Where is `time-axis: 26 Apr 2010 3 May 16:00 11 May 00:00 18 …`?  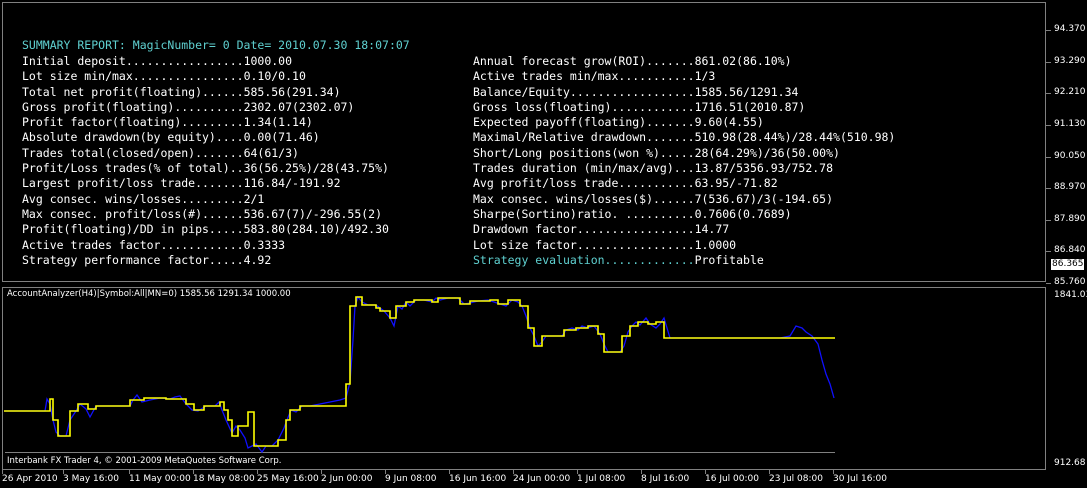
time-axis: 26 Apr 2010 3 May 16:00 11 May 00:00 18 … is located at coordinates (543, 479).